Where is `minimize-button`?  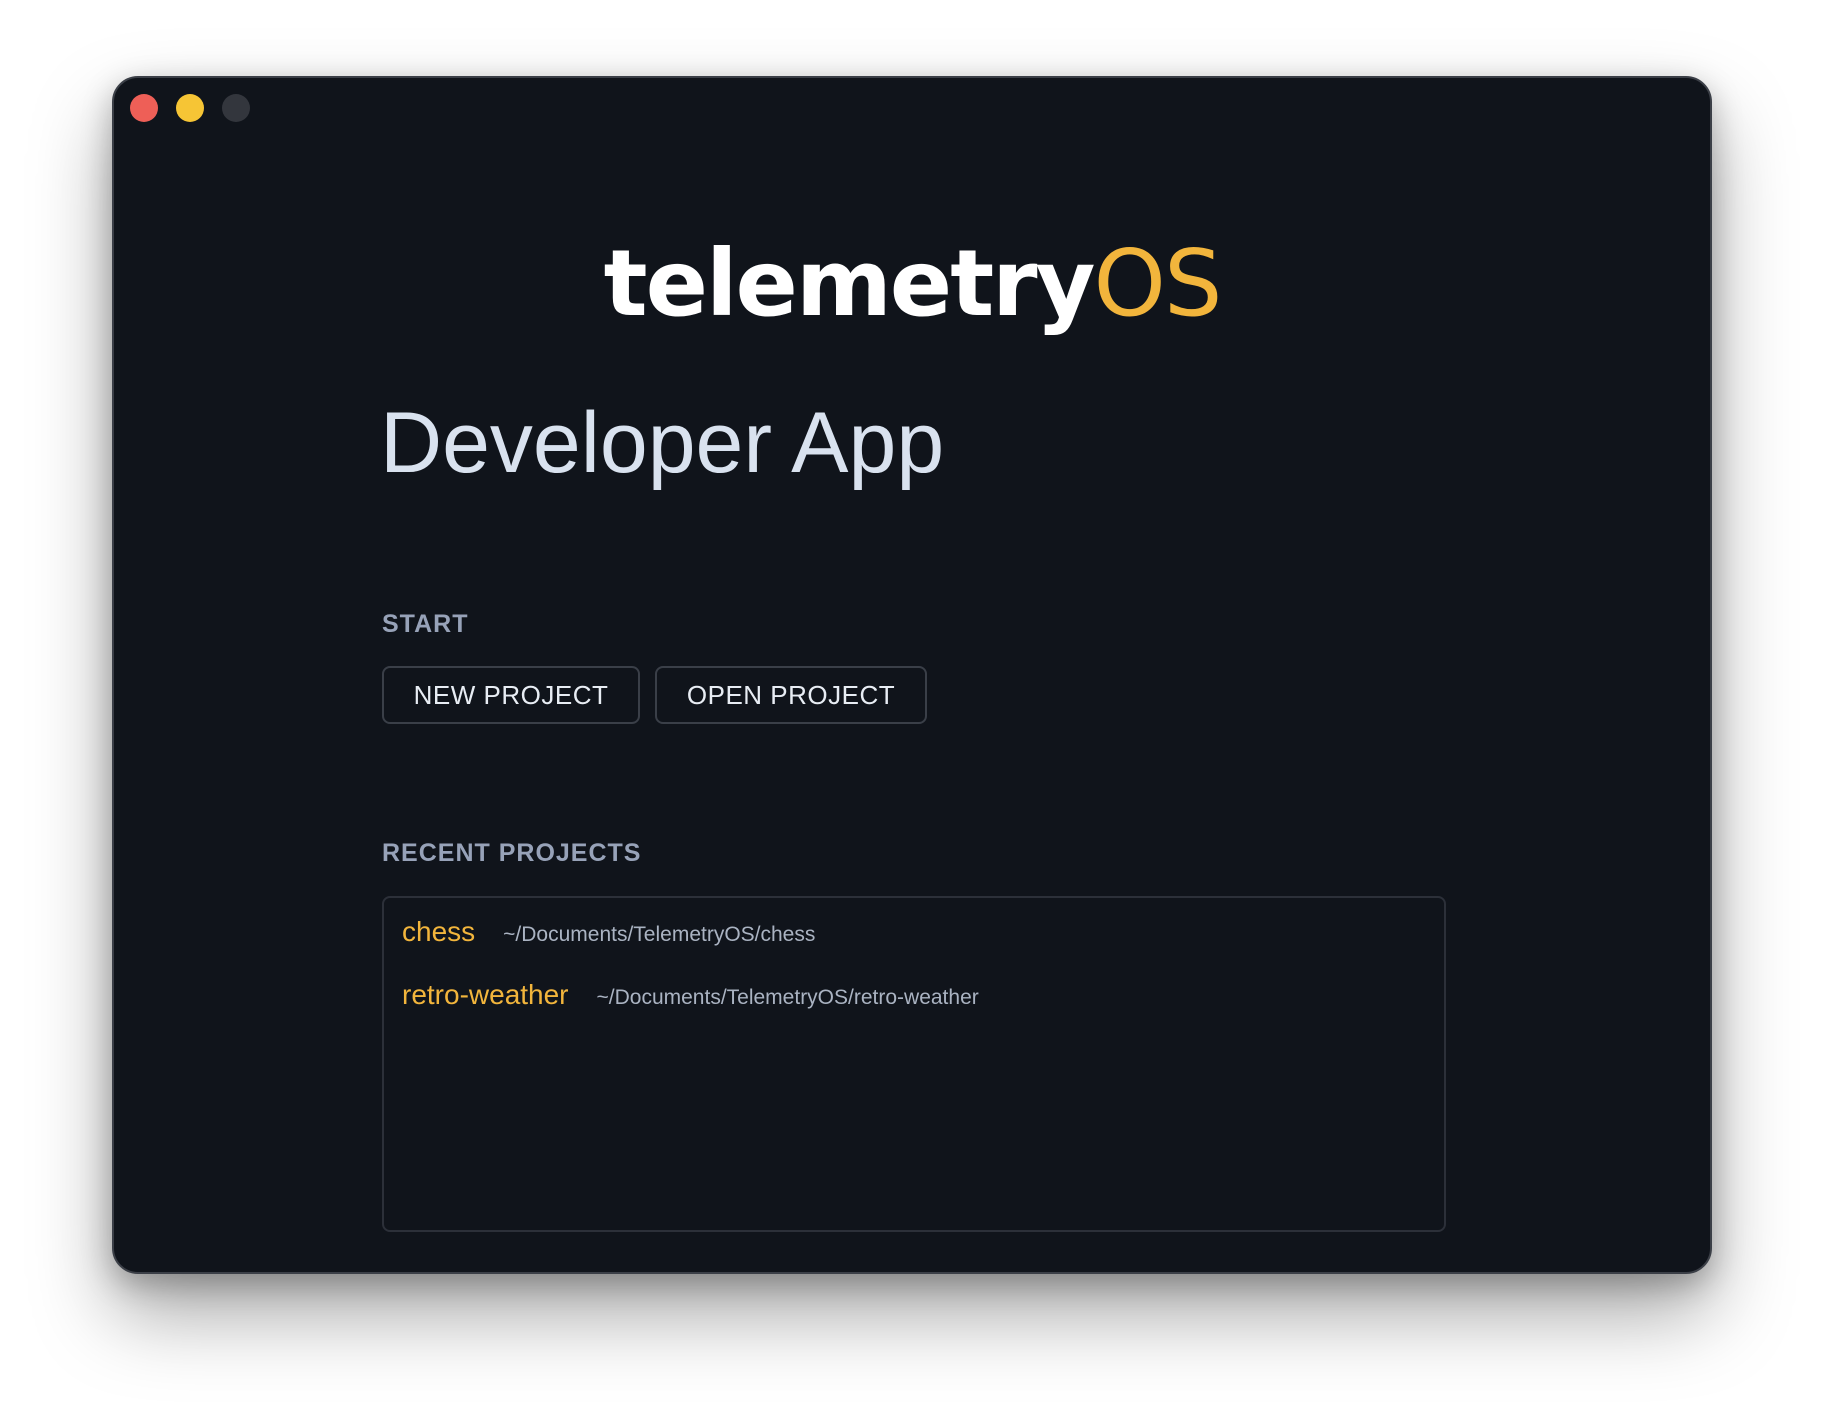
minimize-button is located at coordinates (190, 108).